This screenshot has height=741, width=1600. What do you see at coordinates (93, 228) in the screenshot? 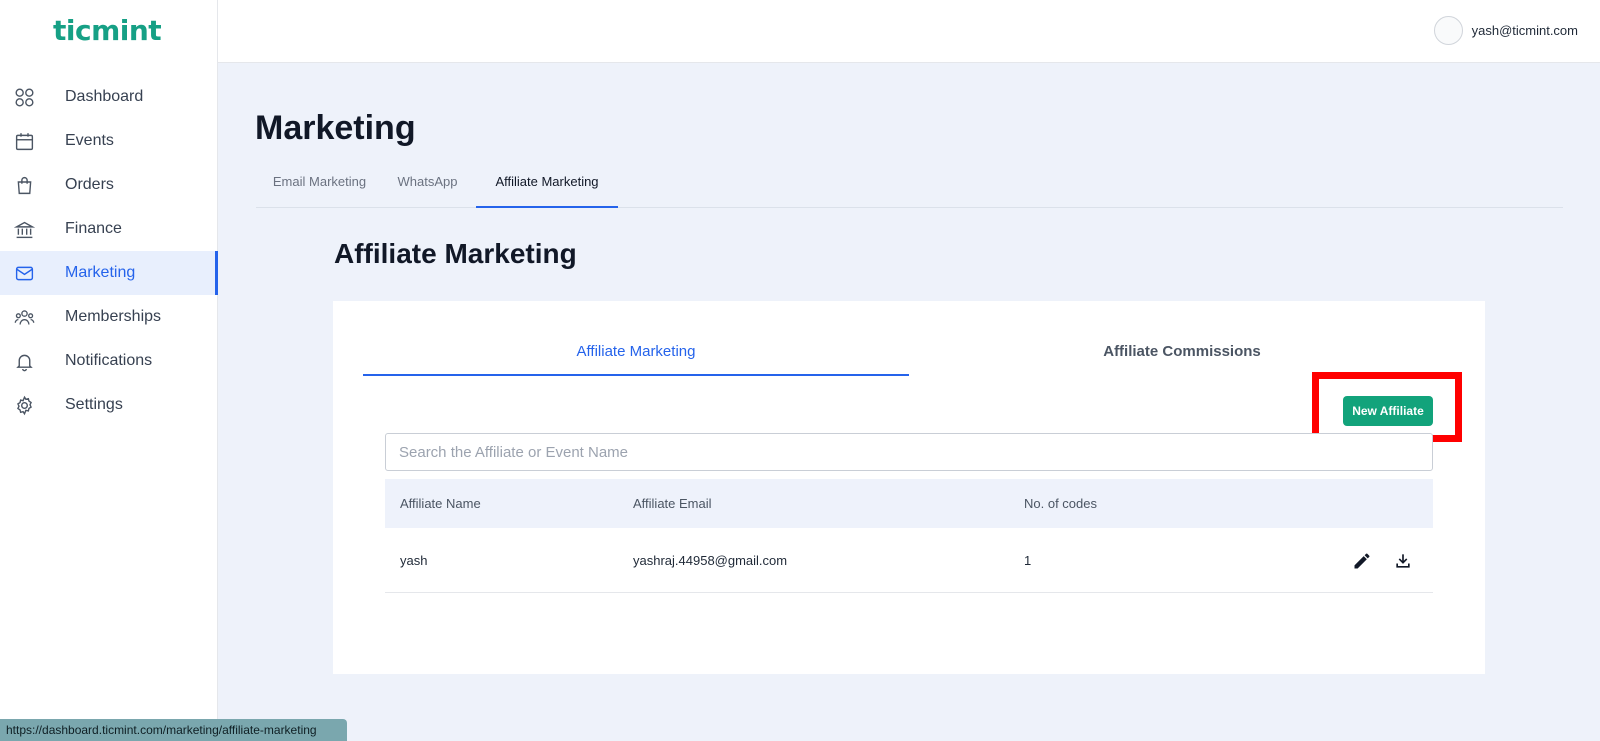
I see `sidebar-item-label: Finance` at bounding box center [93, 228].